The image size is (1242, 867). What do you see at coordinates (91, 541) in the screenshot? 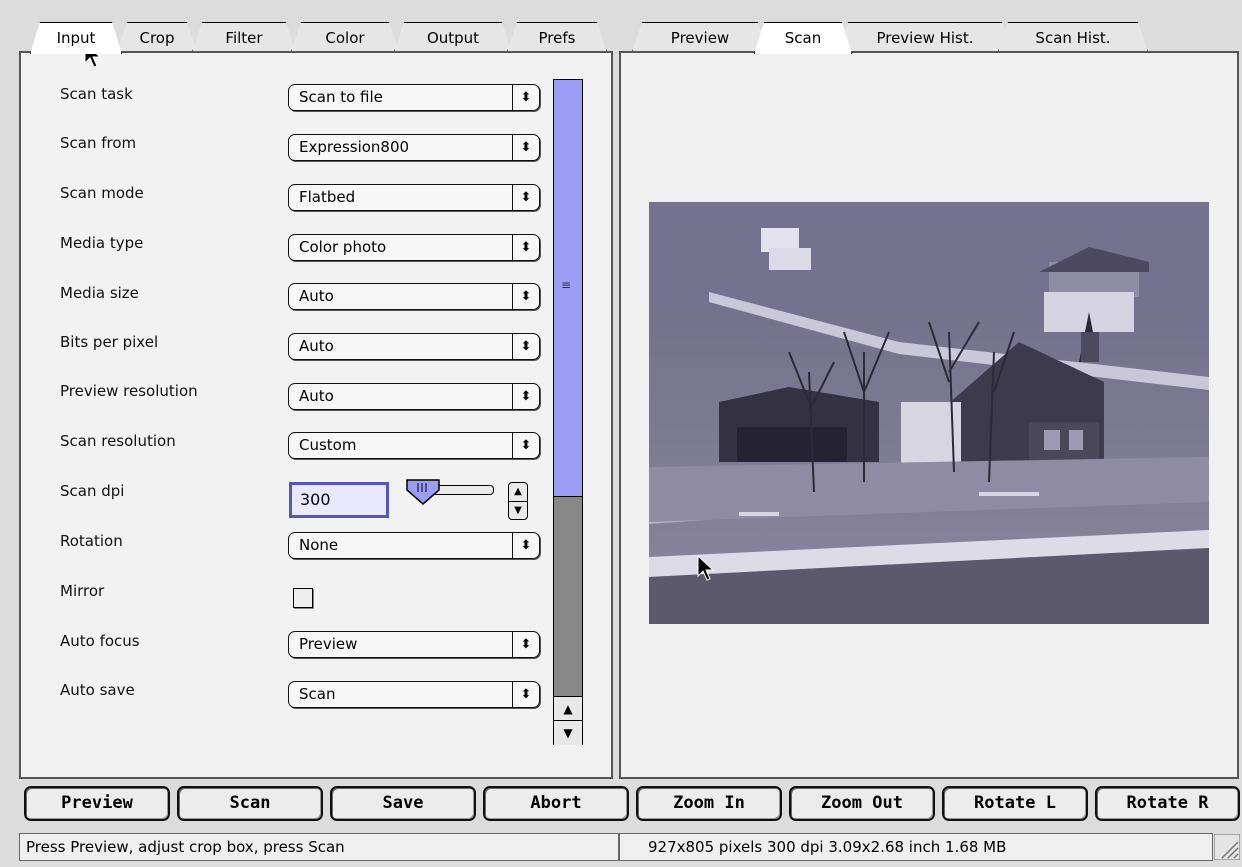
I see `rotation-label: Rotation` at bounding box center [91, 541].